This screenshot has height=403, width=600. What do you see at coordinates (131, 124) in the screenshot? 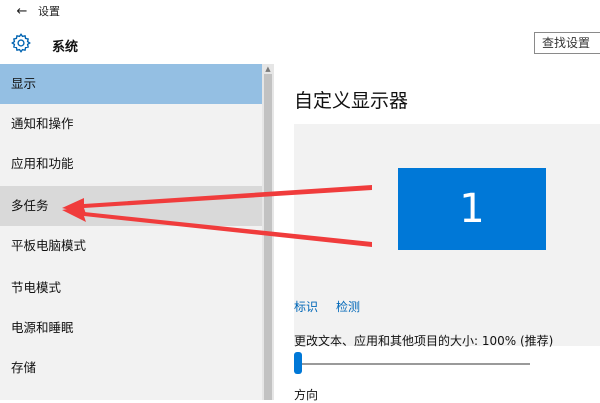
I see `sidebar-item-notifications: 通知和操作` at bounding box center [131, 124].